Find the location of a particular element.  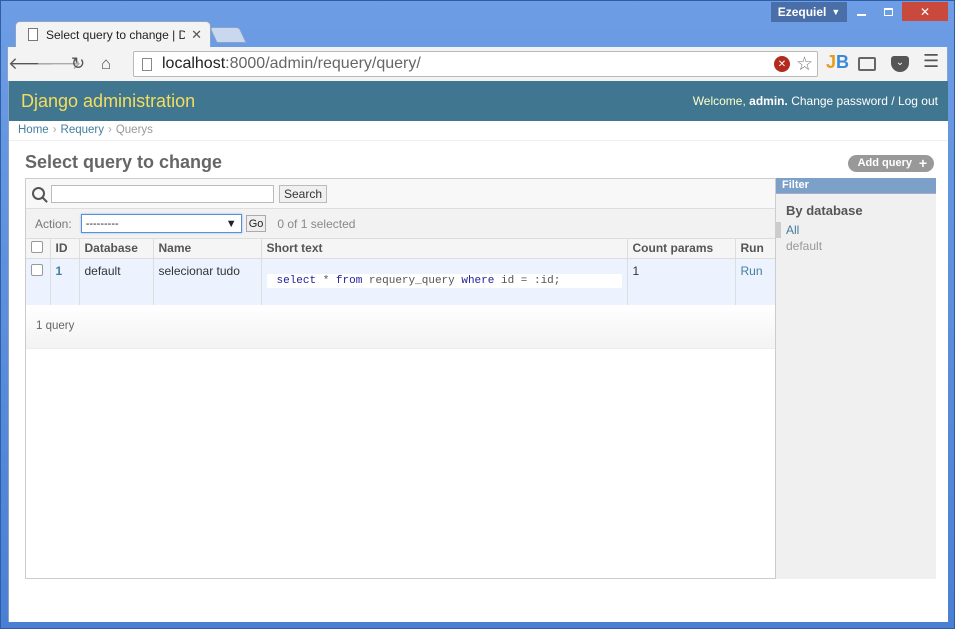

filter-options: All default is located at coordinates (856, 238).